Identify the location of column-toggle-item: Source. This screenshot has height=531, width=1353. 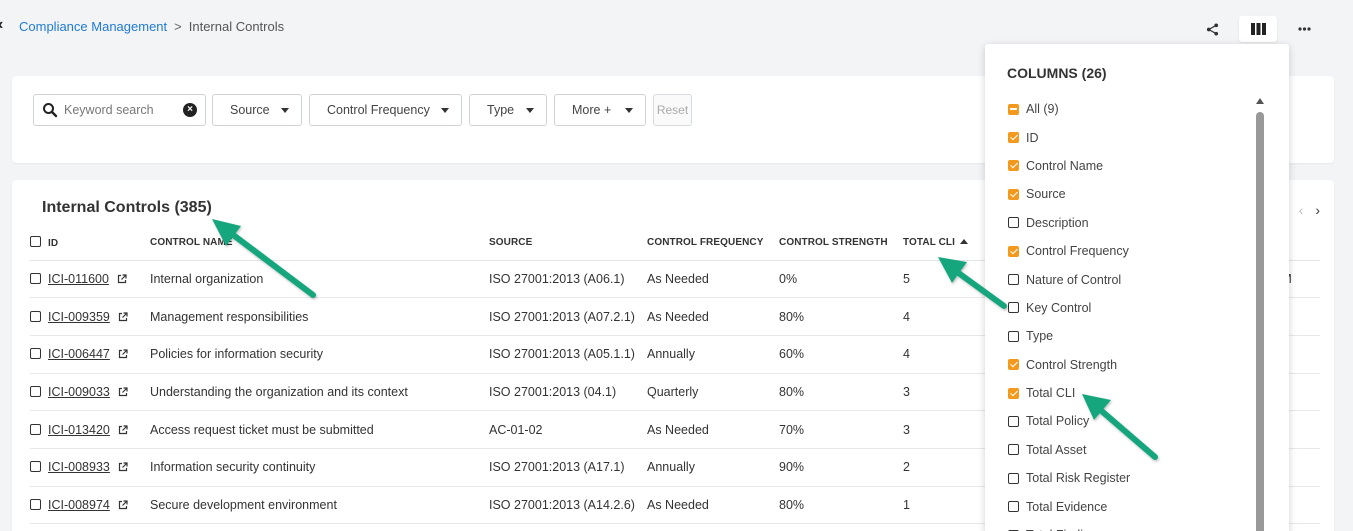
(1069, 194).